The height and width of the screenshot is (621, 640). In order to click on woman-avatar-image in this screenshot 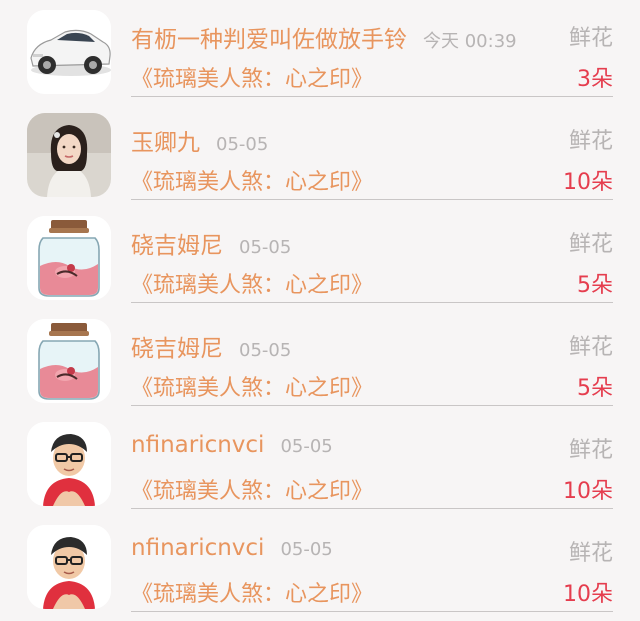, I will do `click(69, 155)`.